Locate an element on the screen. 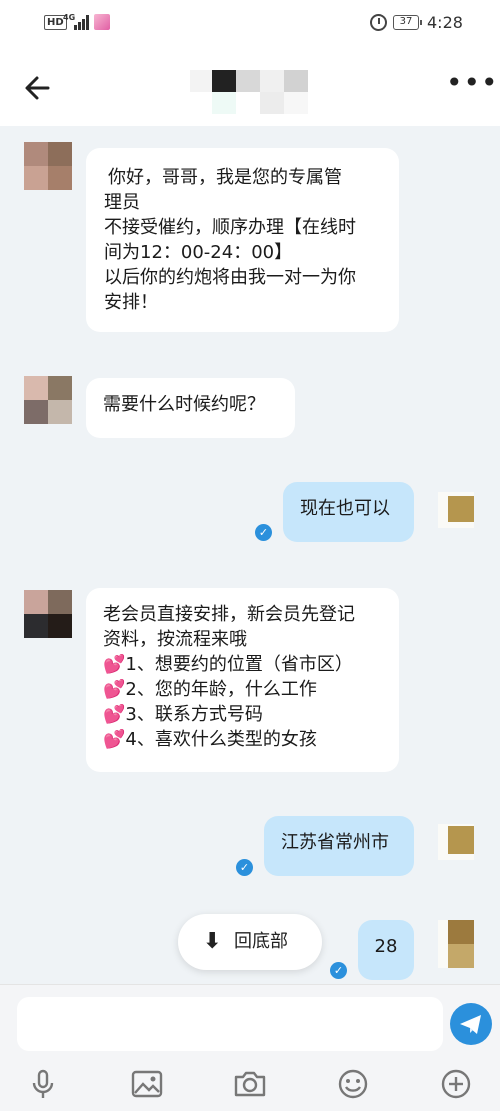  more-dots-icon: ••• is located at coordinates (472, 82).